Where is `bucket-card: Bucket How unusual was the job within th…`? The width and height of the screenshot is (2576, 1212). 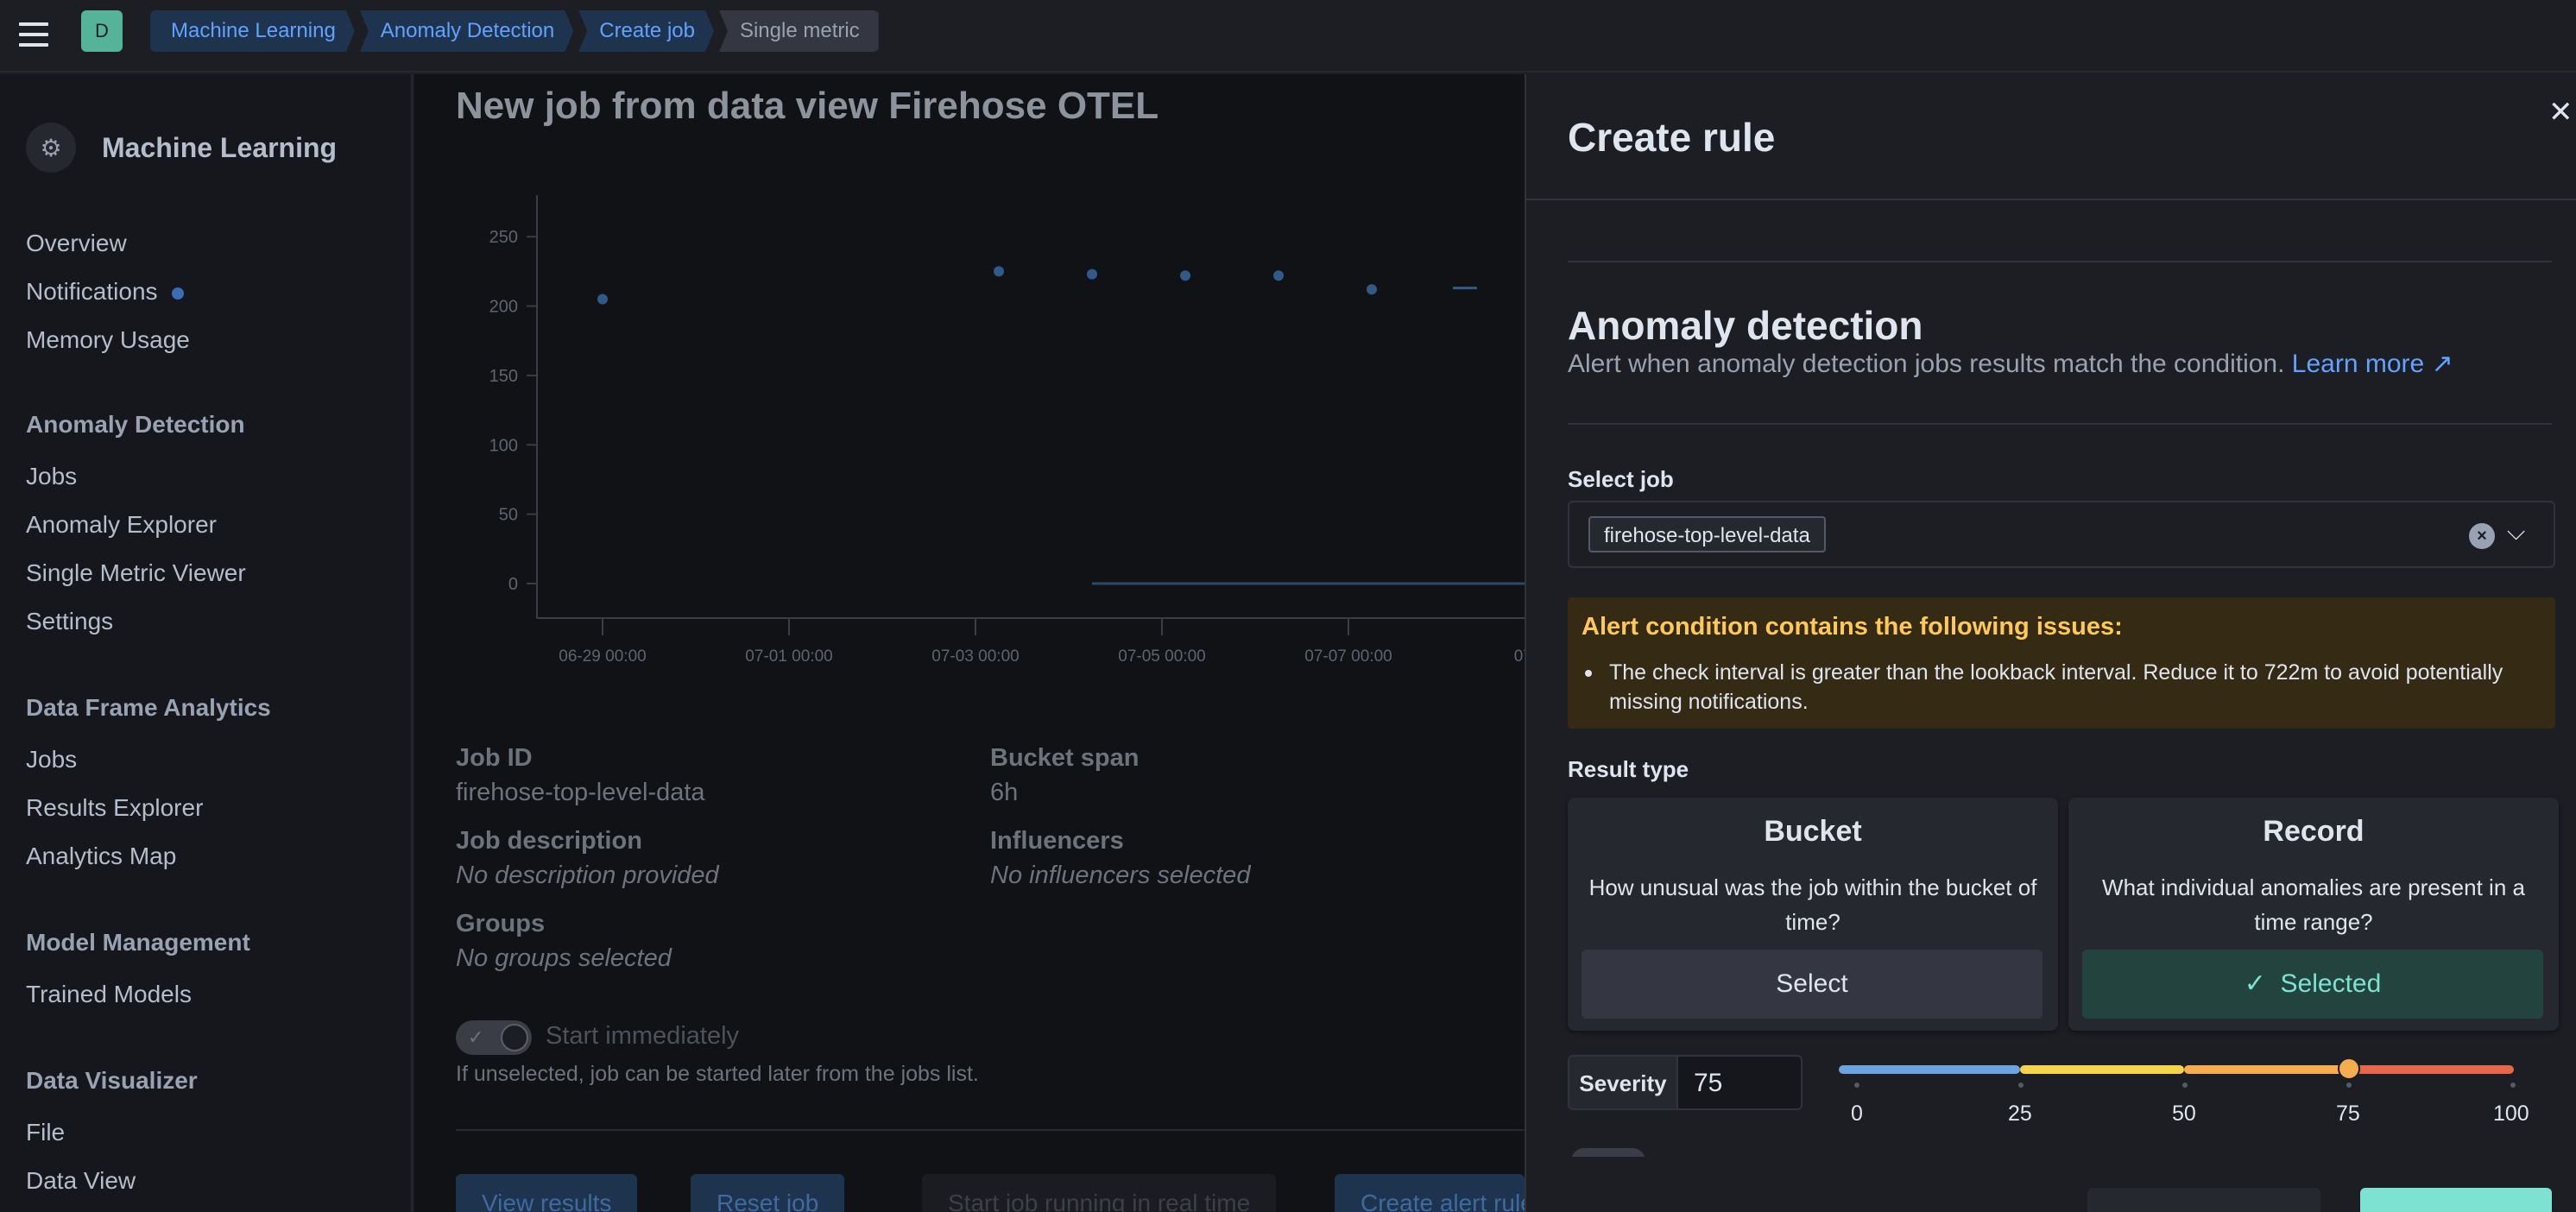
bucket-card: Bucket How unusual was the job within th… is located at coordinates (1813, 914).